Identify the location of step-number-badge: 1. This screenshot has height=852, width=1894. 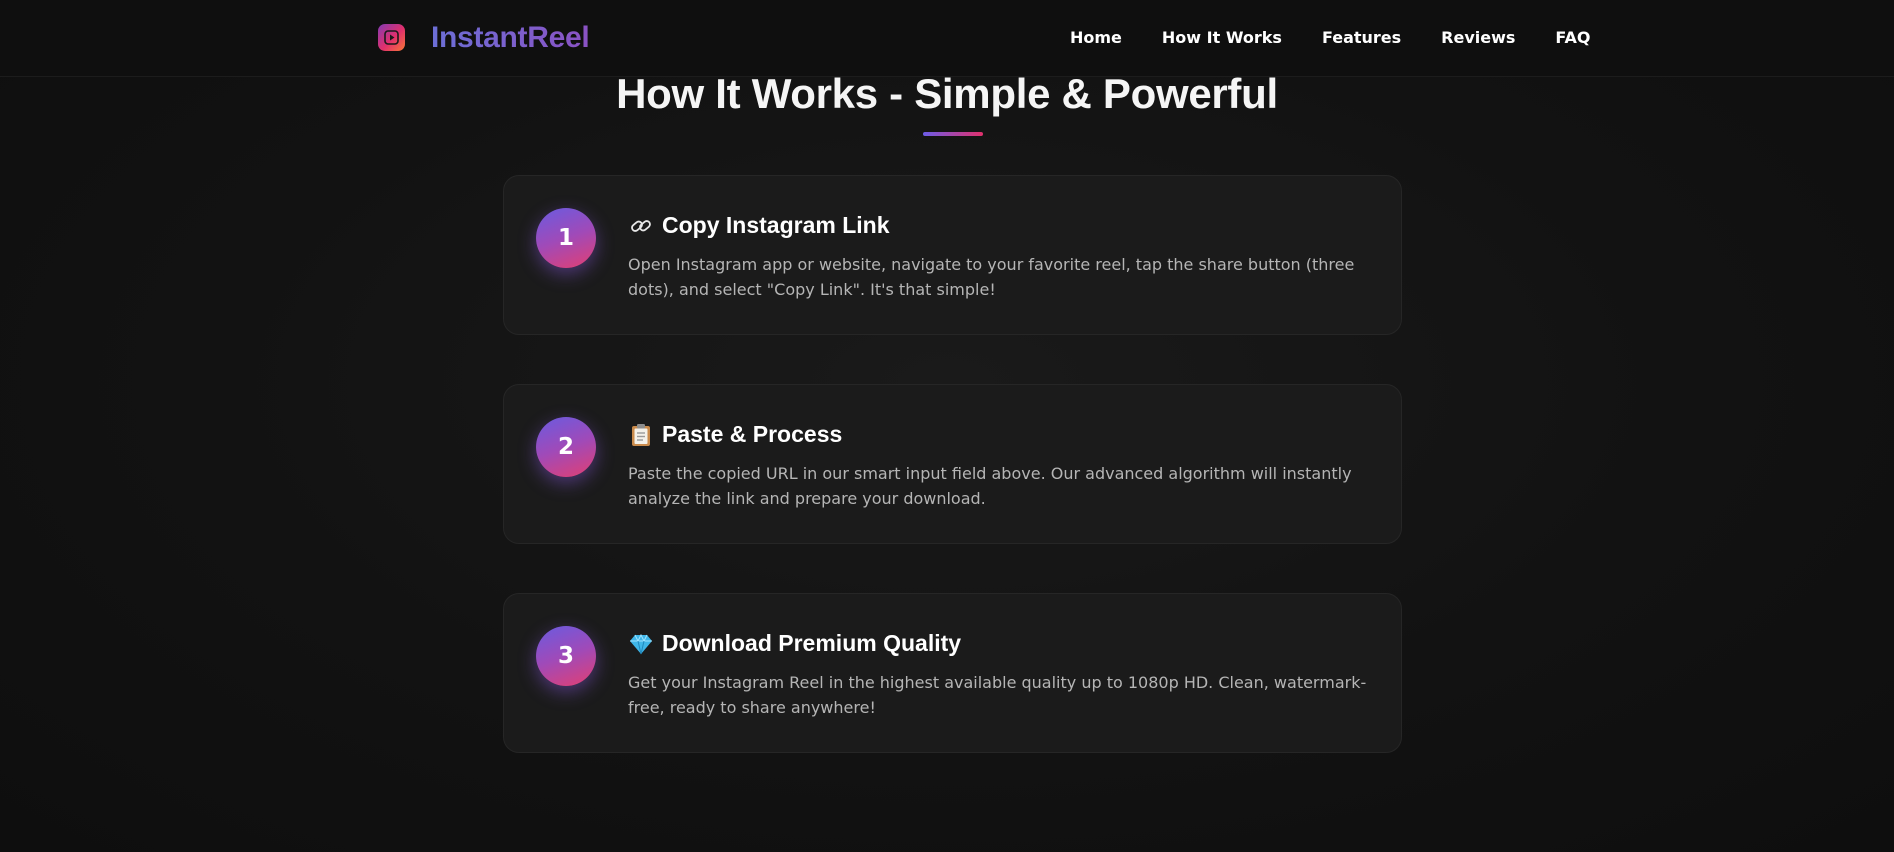
(566, 238).